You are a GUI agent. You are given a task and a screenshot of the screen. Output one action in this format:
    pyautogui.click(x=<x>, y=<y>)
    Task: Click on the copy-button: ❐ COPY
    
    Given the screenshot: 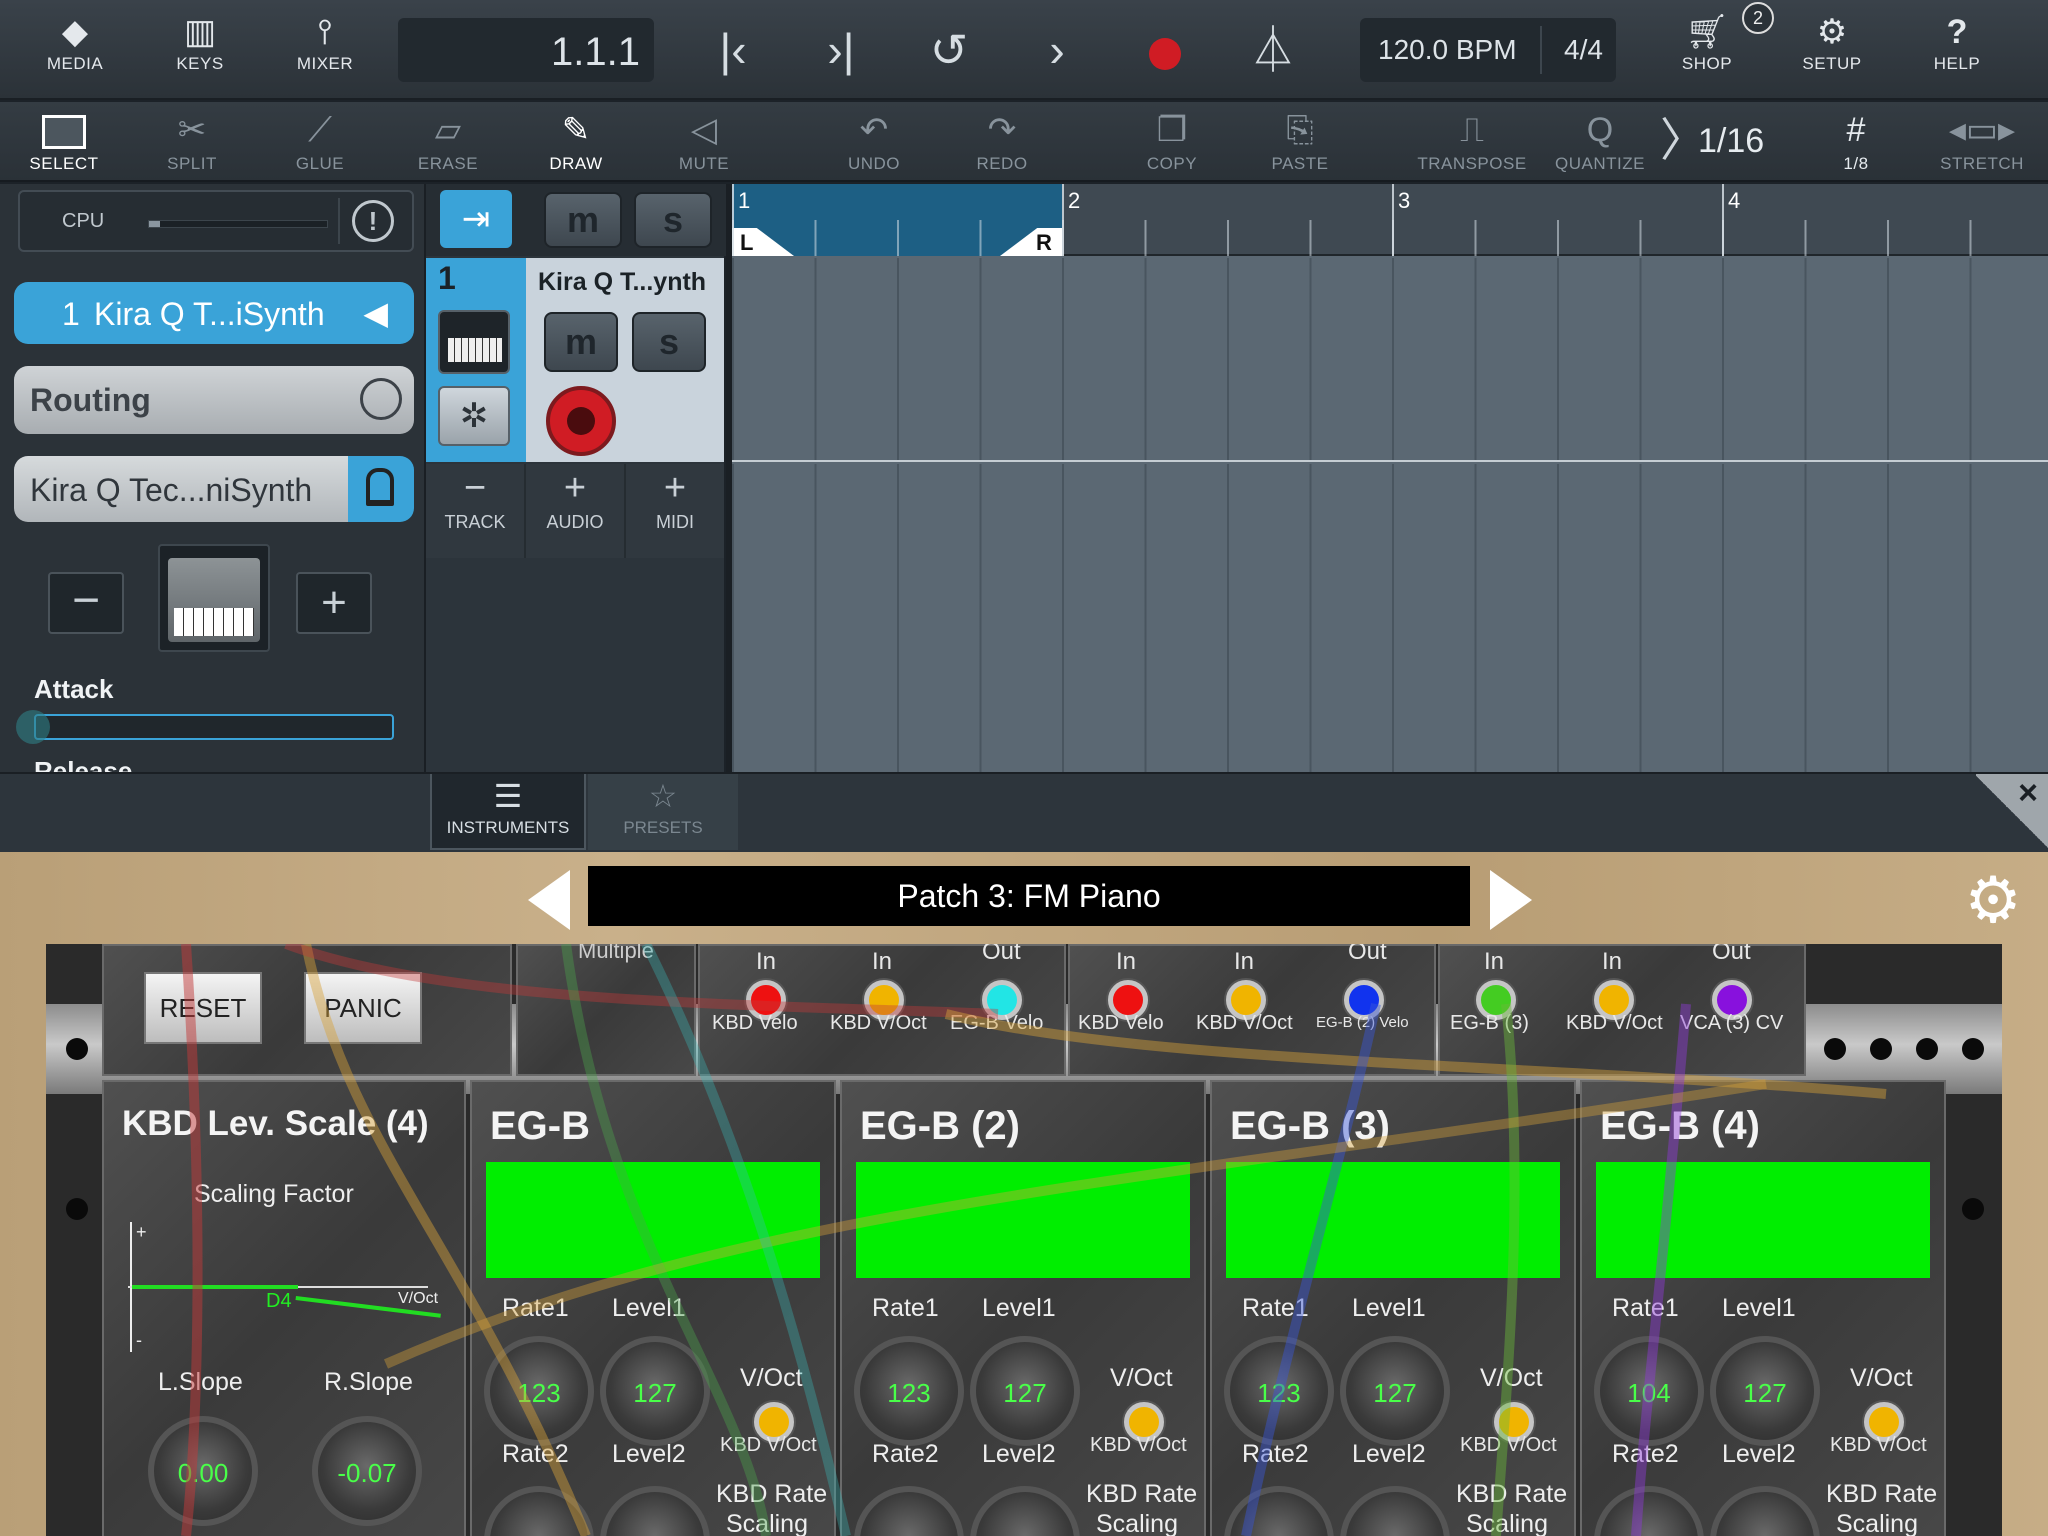 What is the action you would take?
    pyautogui.click(x=1172, y=143)
    